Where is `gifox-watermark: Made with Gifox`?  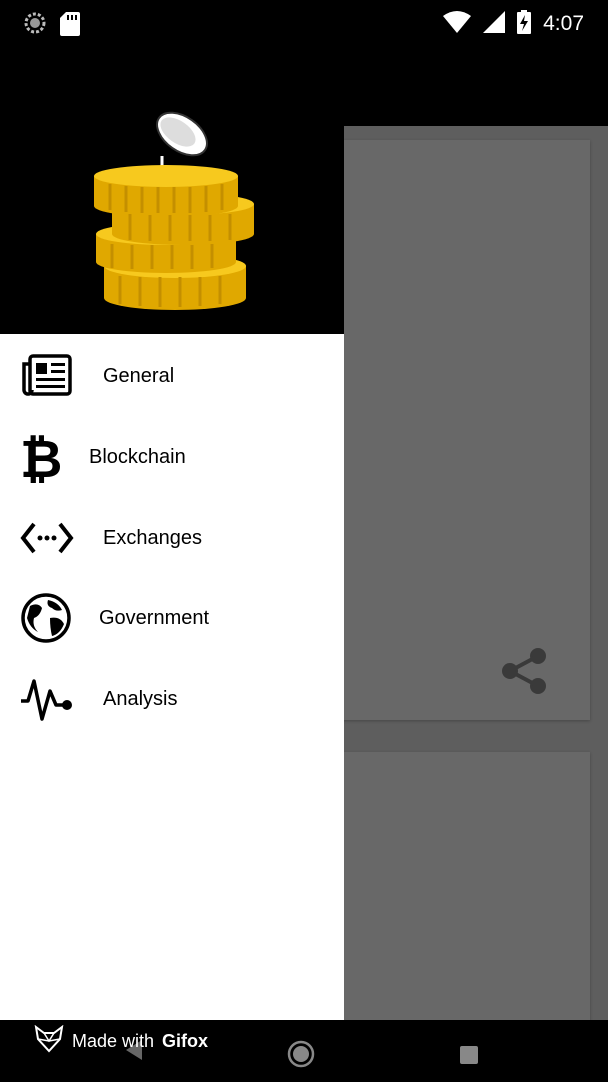 gifox-watermark: Made with Gifox is located at coordinates (121, 1041).